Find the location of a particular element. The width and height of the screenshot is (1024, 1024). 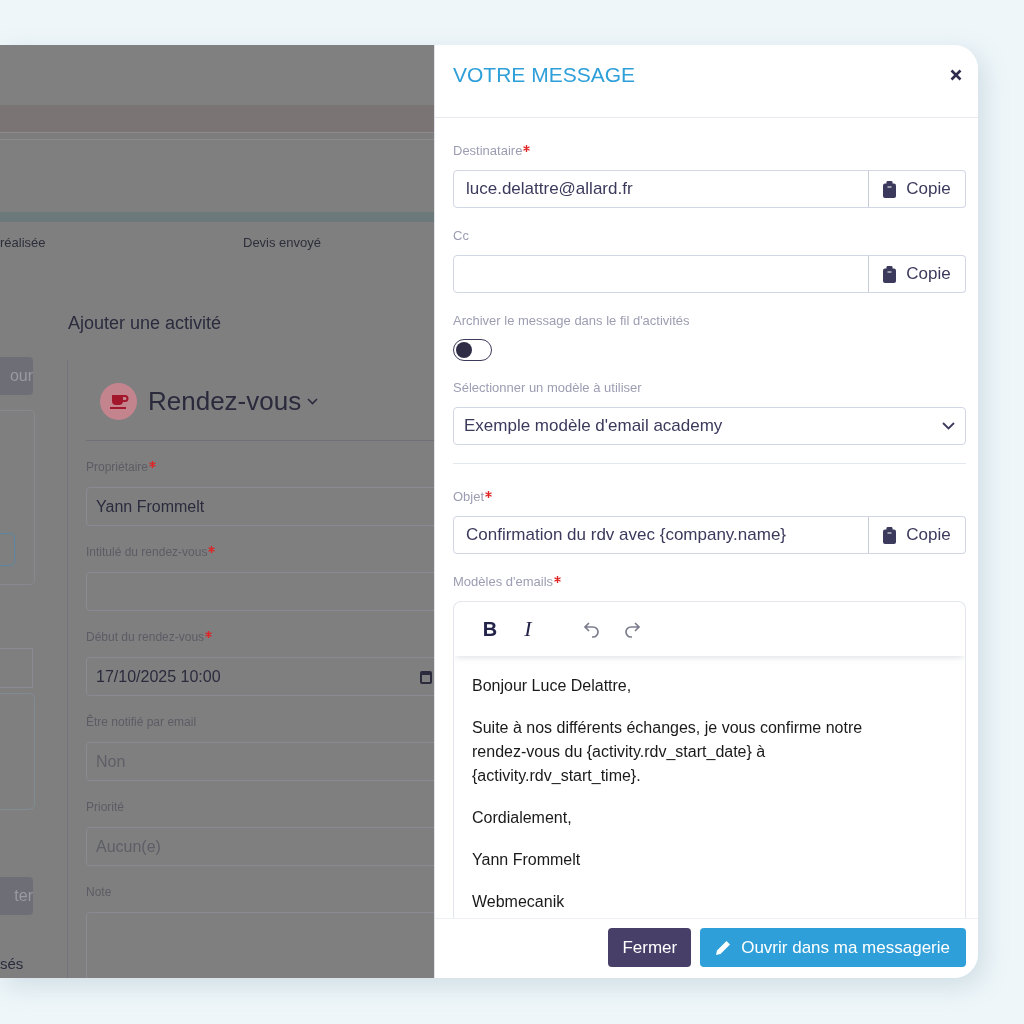

section-heading: Ajouter une activité is located at coordinates (145, 323).